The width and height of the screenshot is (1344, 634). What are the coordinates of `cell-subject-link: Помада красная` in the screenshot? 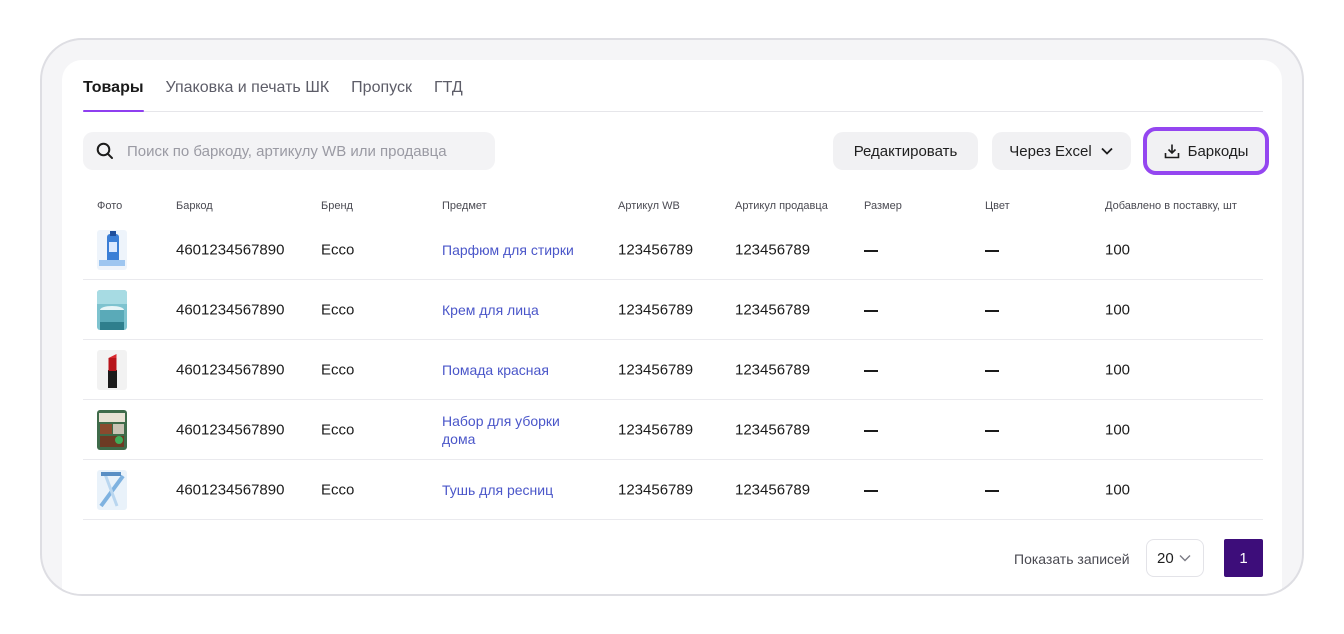 It's located at (517, 370).